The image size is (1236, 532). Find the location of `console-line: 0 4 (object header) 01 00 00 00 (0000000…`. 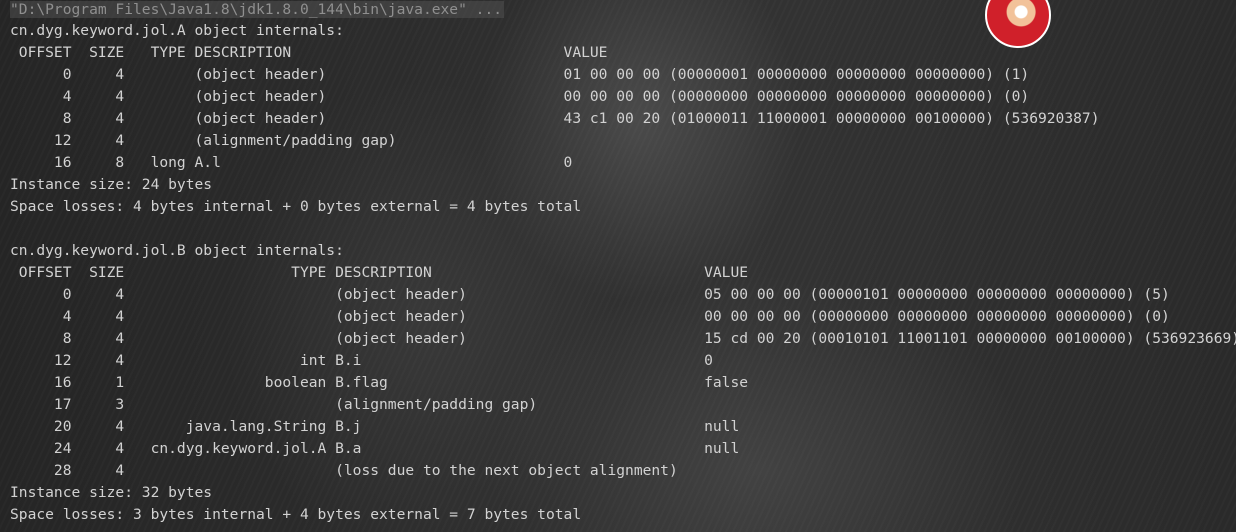

console-line: 0 4 (object header) 01 00 00 00 (0000000… is located at coordinates (520, 74).